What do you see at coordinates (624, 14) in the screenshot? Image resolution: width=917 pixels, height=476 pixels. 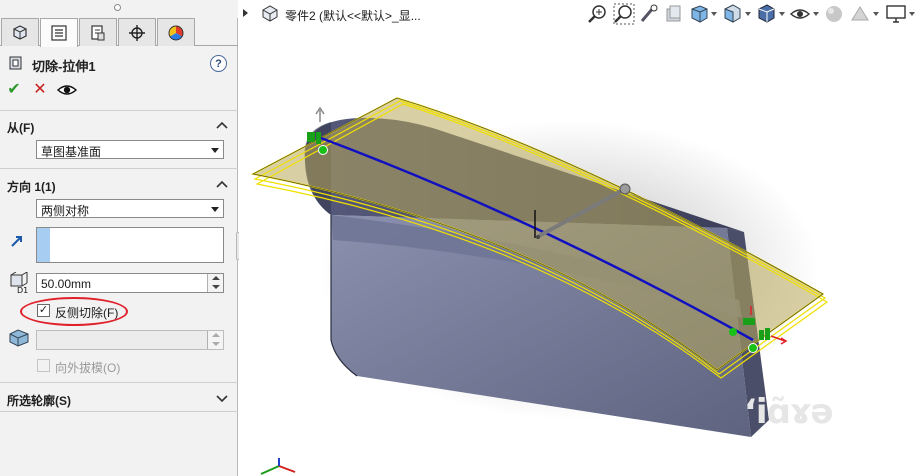 I see `zoom-to-area-icon` at bounding box center [624, 14].